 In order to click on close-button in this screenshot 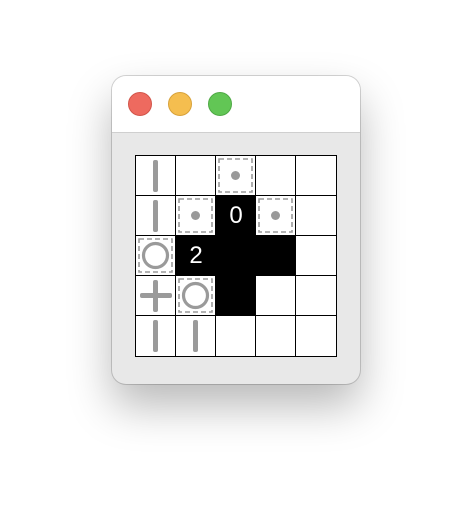, I will do `click(140, 104)`.